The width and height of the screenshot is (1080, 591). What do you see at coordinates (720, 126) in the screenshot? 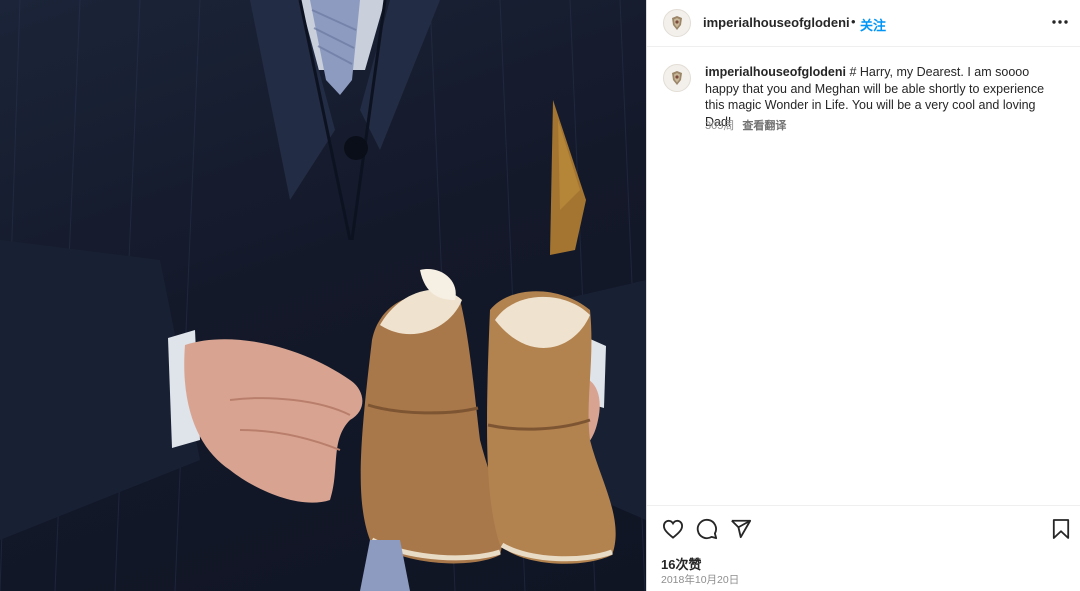
I see `post-age: 305周` at bounding box center [720, 126].